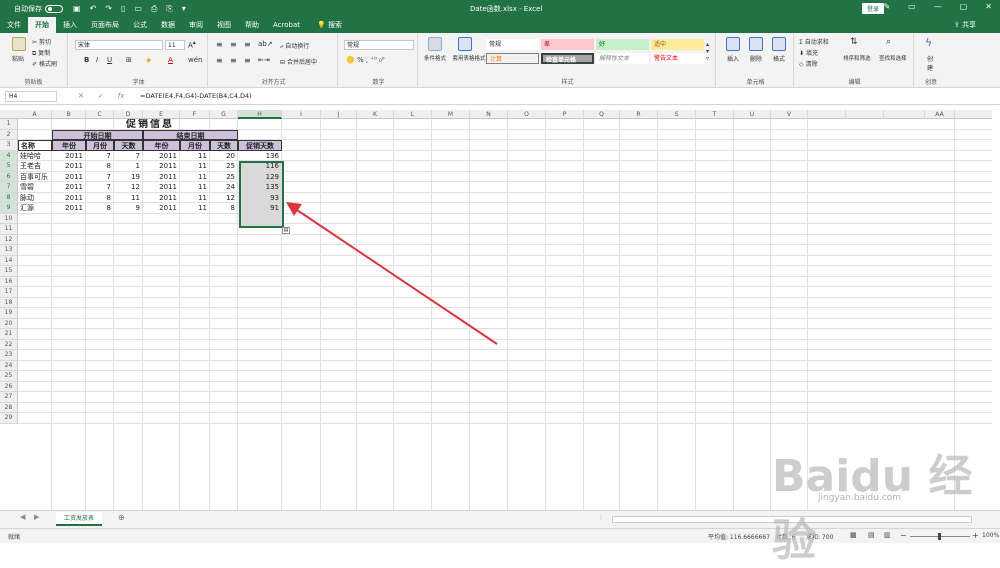  What do you see at coordinates (827, 114) in the screenshot?
I see `column-header-blank` at bounding box center [827, 114].